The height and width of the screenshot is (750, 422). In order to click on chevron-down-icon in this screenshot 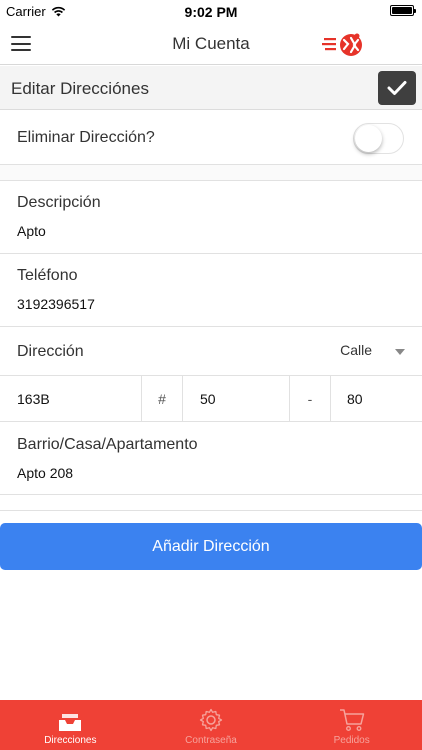, I will do `click(400, 352)`.